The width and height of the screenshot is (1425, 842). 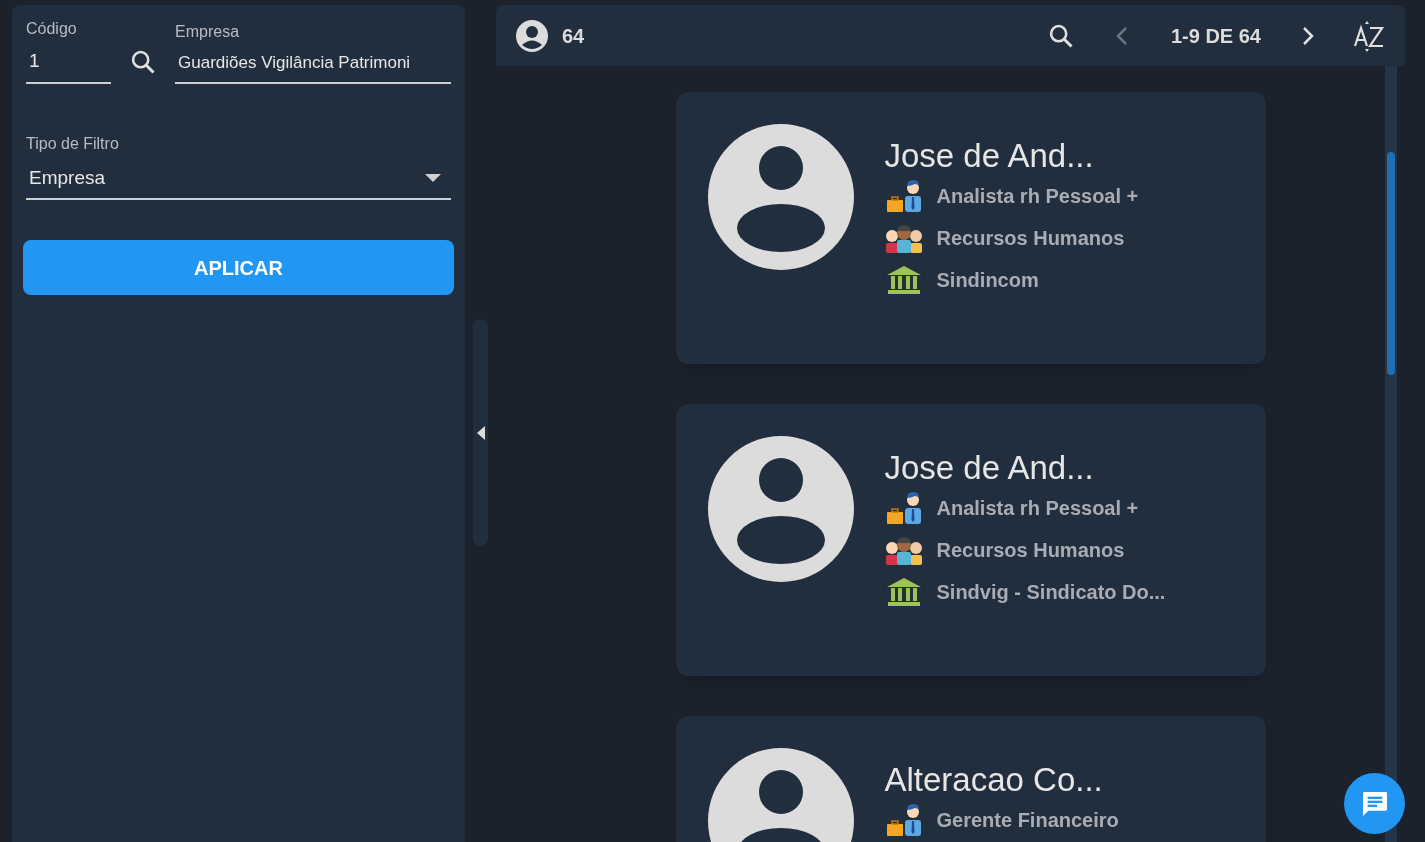 I want to click on account-icon, so click(x=532, y=35).